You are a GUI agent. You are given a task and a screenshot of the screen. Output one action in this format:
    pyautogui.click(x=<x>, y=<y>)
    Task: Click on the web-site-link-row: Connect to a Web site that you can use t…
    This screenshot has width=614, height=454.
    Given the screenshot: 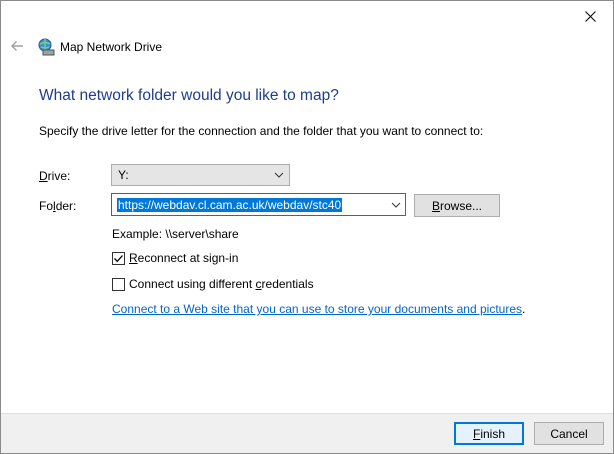 What is the action you would take?
    pyautogui.click(x=319, y=309)
    